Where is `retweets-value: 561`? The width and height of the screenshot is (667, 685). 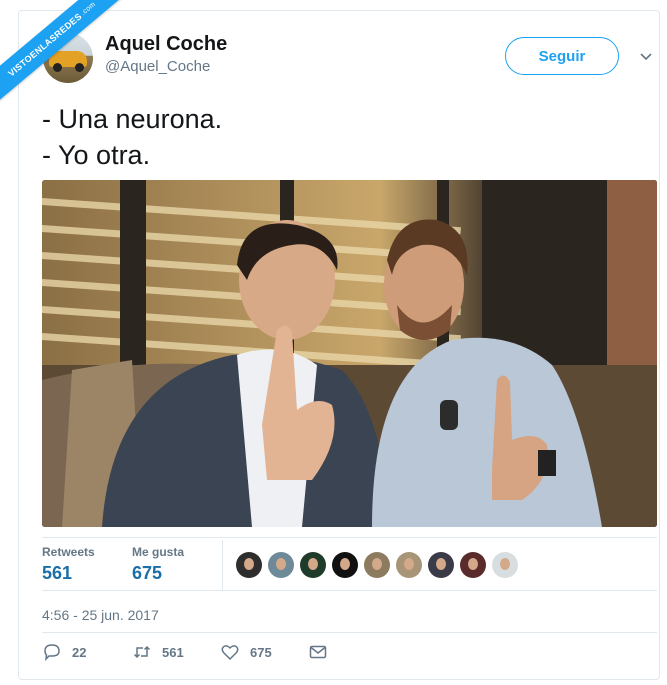
retweets-value: 561 is located at coordinates (57, 573).